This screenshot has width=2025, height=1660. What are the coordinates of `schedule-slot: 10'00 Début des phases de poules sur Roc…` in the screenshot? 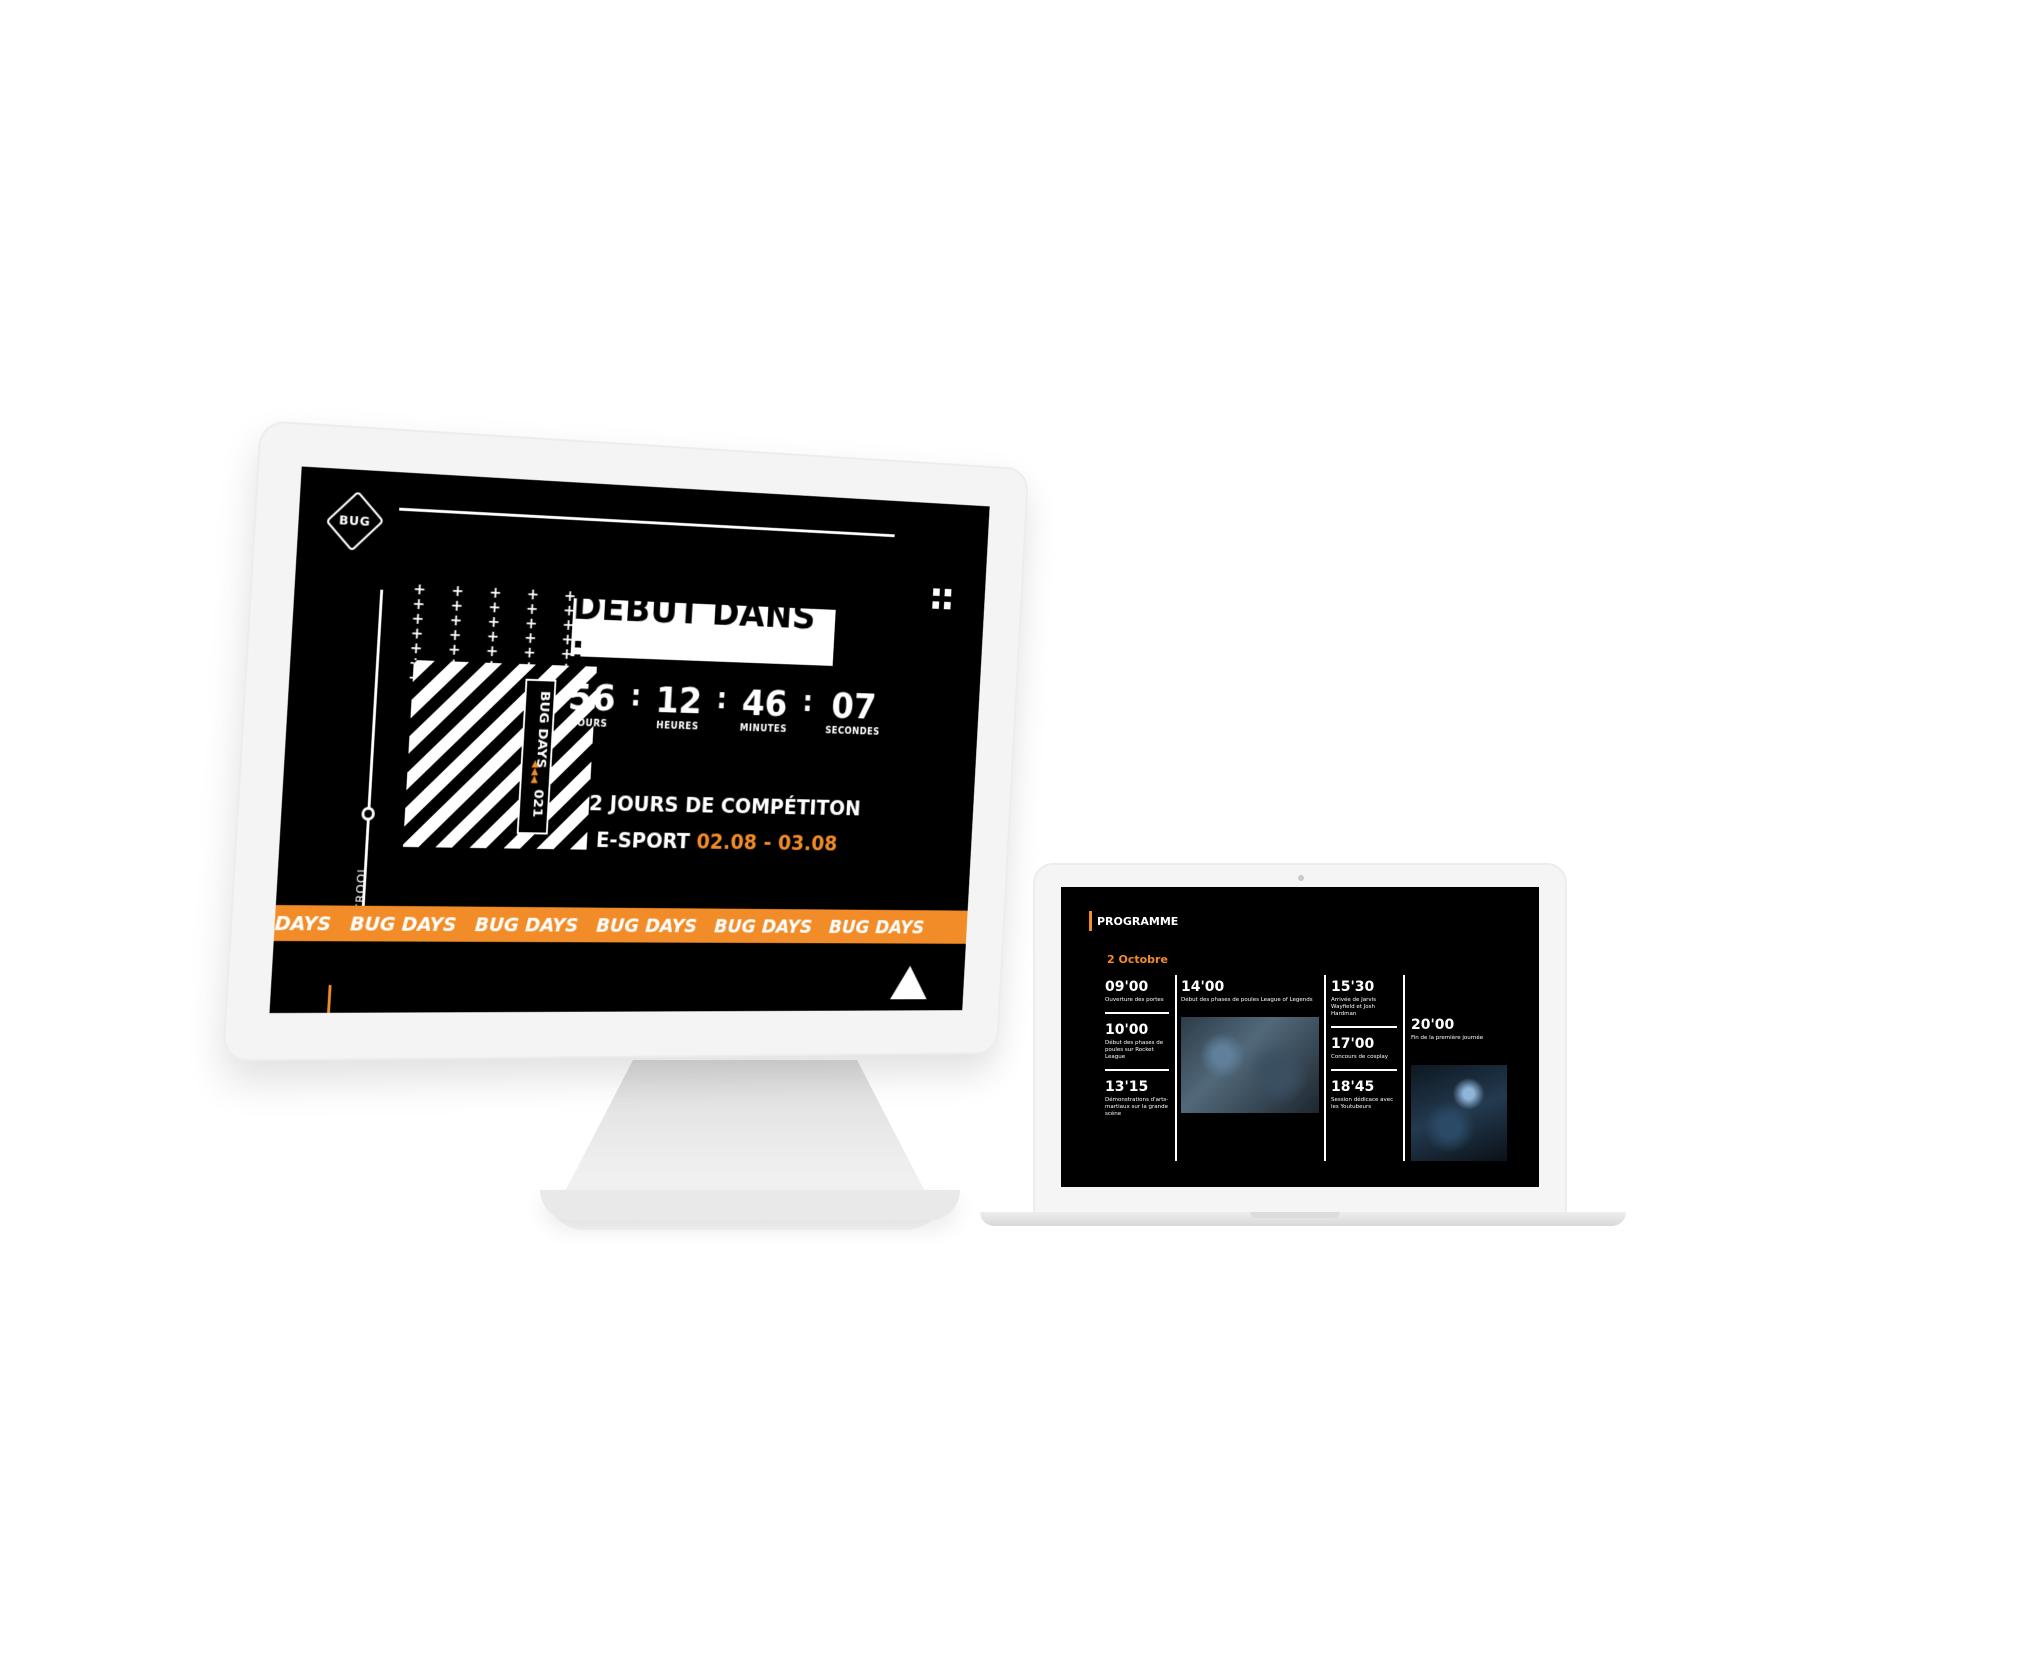 It's located at (1137, 1041).